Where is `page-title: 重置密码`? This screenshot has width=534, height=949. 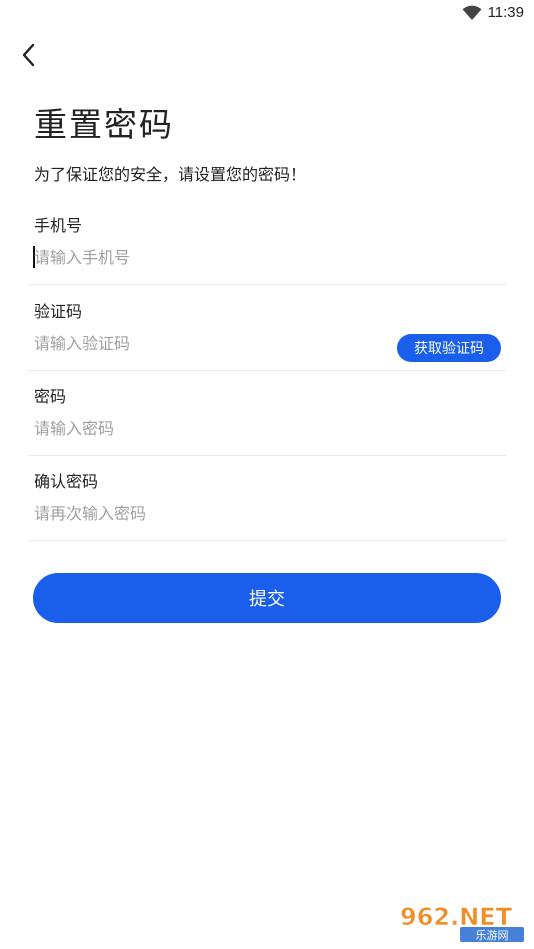 page-title: 重置密码 is located at coordinates (104, 124).